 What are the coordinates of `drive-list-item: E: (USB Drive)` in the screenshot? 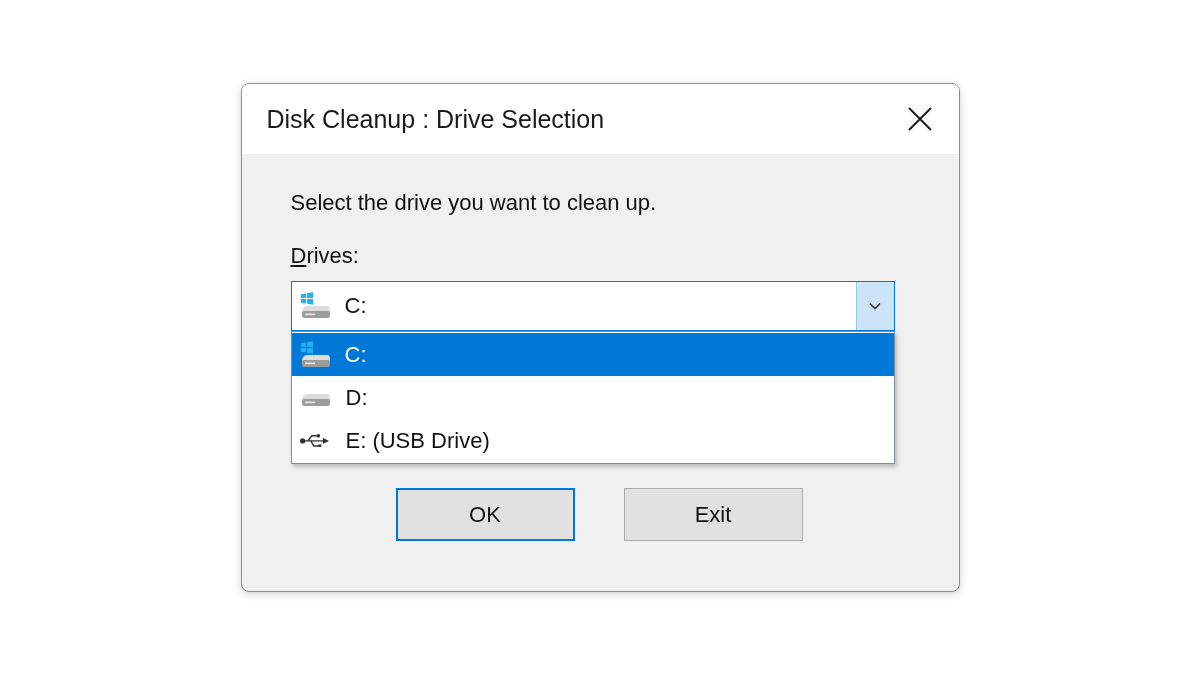 It's located at (592, 440).